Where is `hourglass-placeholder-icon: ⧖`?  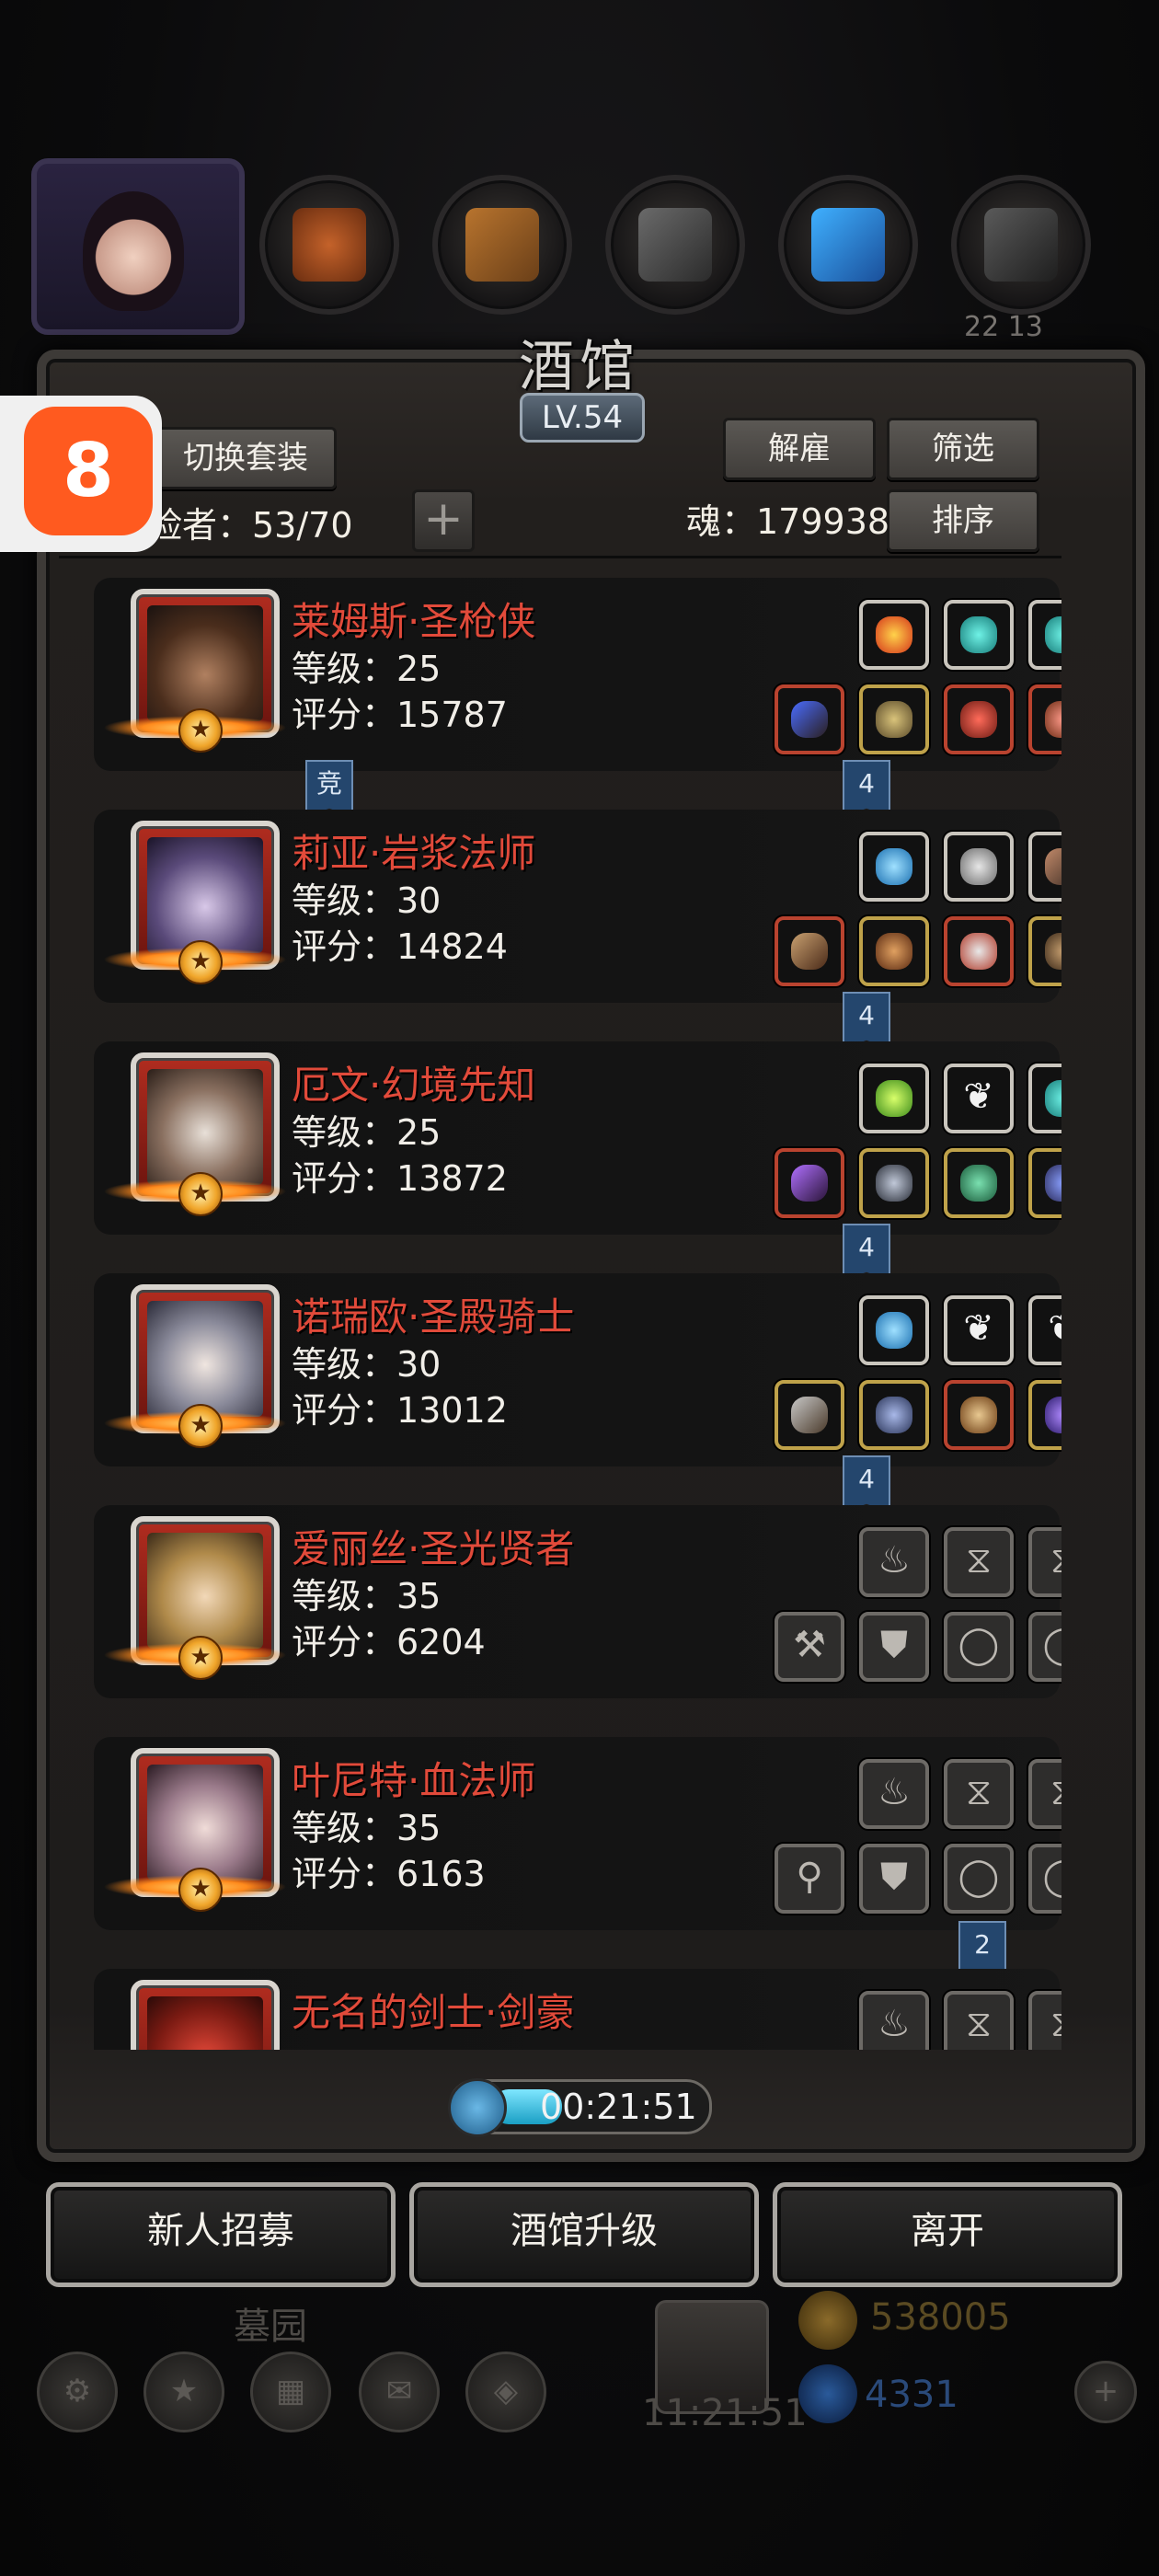 hourglass-placeholder-icon: ⧖ is located at coordinates (979, 1560).